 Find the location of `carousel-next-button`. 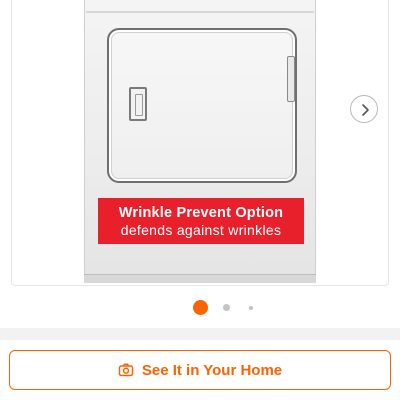

carousel-next-button is located at coordinates (364, 109).